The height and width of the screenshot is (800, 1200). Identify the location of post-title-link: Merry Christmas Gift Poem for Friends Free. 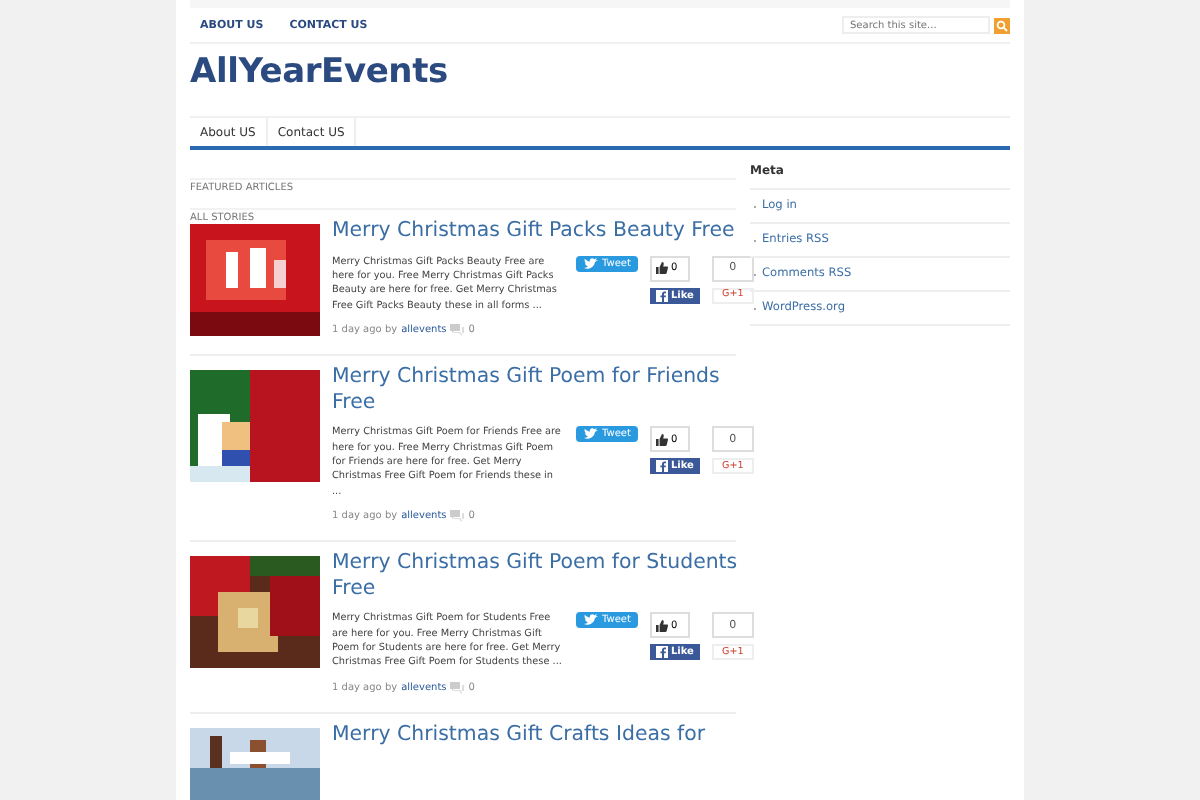
(543, 391).